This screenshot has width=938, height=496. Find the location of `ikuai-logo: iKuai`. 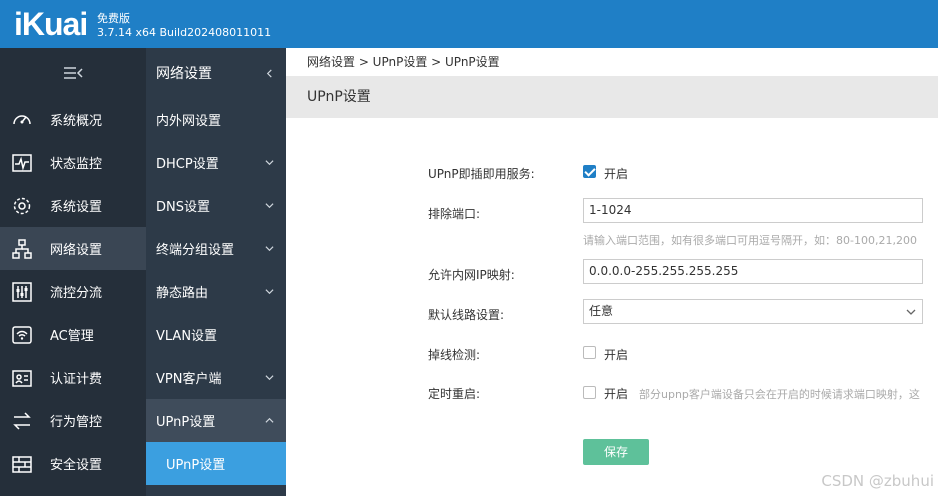

ikuai-logo: iKuai is located at coordinates (51, 24).